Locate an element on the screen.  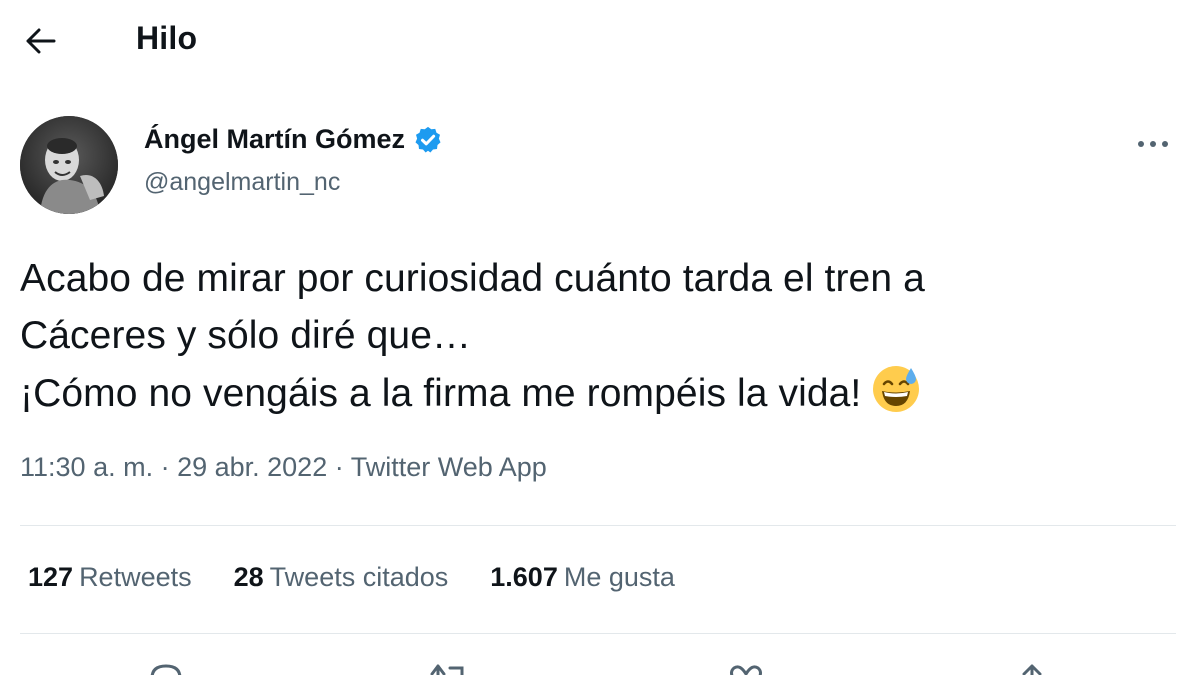
retweets-count: 127 is located at coordinates (51, 577).